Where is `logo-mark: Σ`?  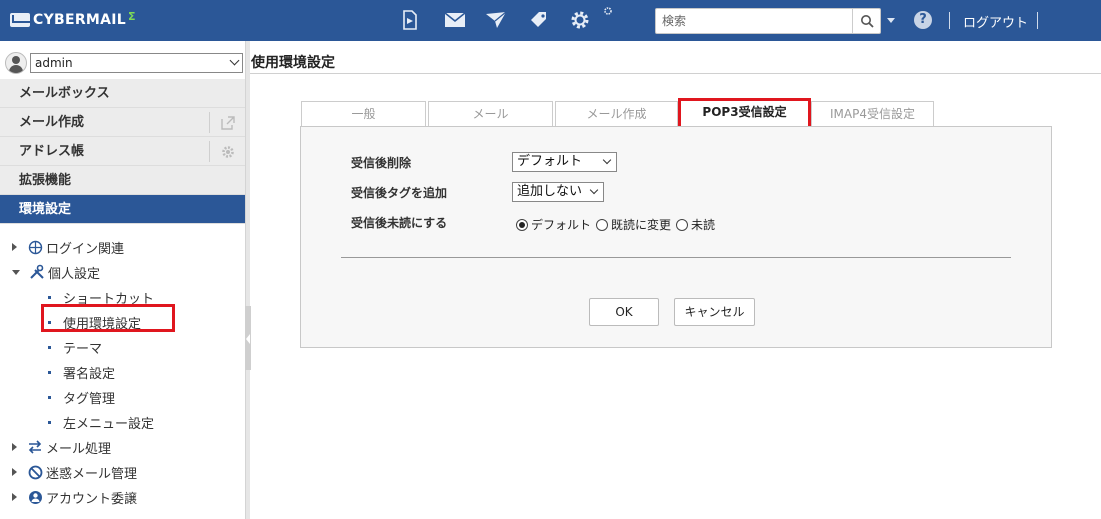 logo-mark: Σ is located at coordinates (132, 16).